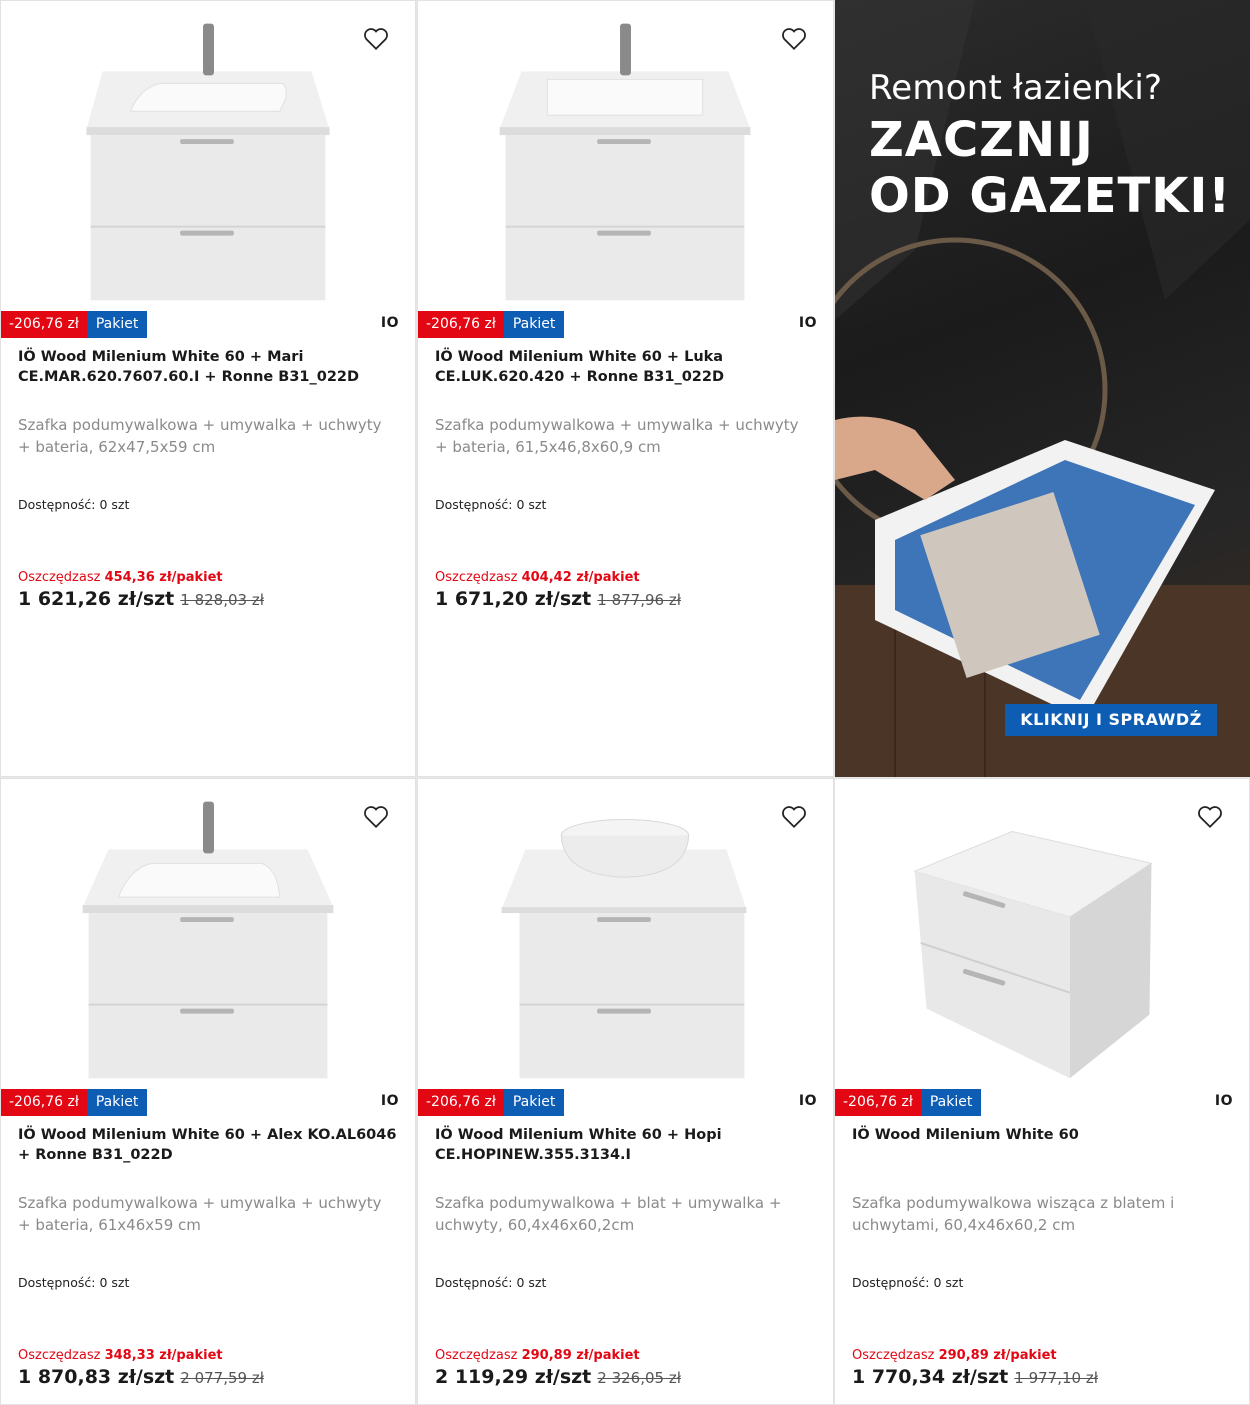  I want to click on price-row: 1 870,83 zł/szt 2 077,59 zł, so click(141, 1377).